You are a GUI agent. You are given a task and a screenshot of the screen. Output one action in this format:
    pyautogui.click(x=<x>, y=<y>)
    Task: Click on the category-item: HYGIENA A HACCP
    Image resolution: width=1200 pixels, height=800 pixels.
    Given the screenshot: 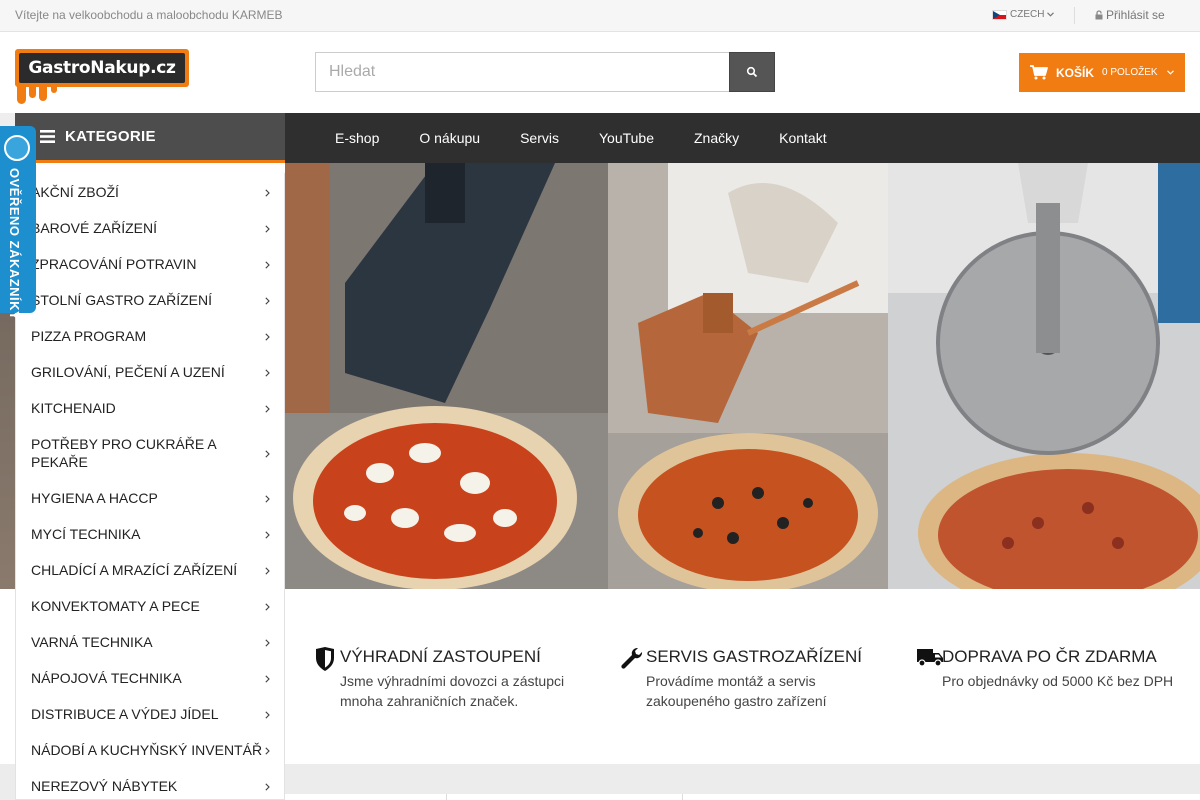 What is the action you would take?
    pyautogui.click(x=150, y=498)
    